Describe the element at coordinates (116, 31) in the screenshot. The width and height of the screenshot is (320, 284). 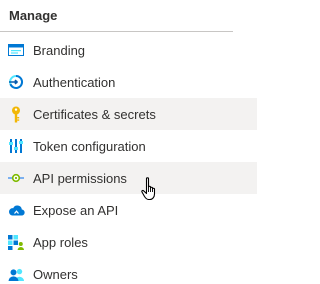
I see `divider` at that location.